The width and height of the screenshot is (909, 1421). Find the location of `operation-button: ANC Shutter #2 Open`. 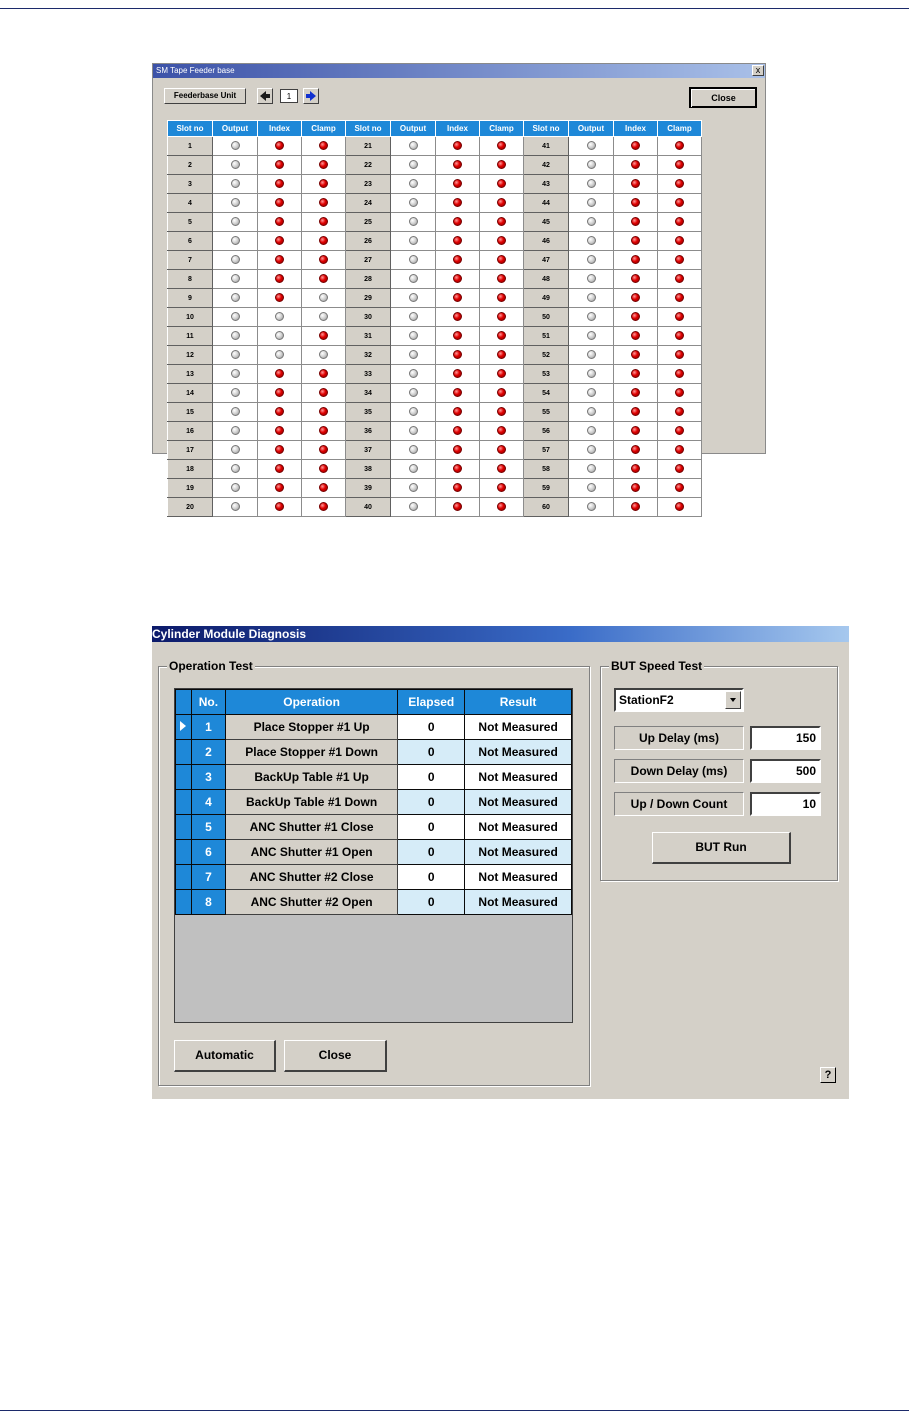

operation-button: ANC Shutter #2 Open is located at coordinates (311, 902).